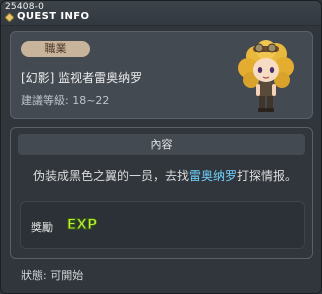 The image size is (322, 294). I want to click on npc-portrait-icon, so click(266, 76).